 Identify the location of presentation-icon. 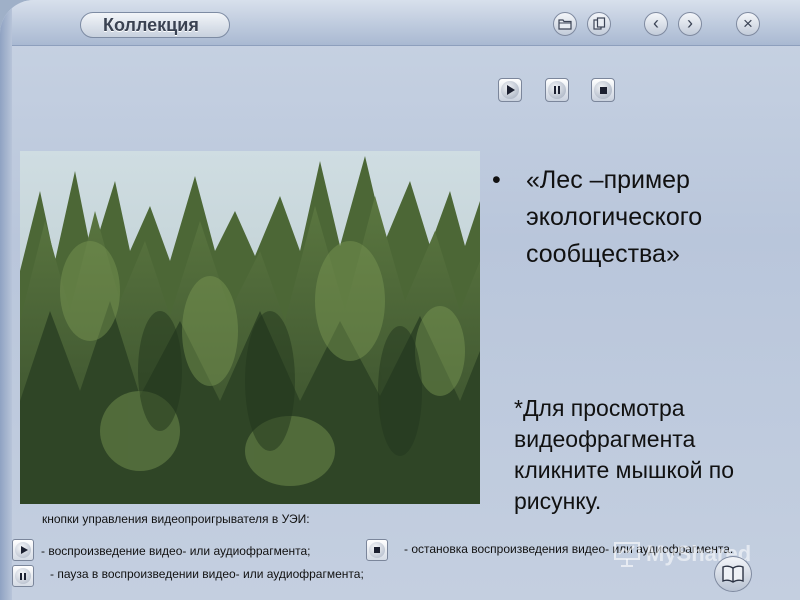
(627, 554).